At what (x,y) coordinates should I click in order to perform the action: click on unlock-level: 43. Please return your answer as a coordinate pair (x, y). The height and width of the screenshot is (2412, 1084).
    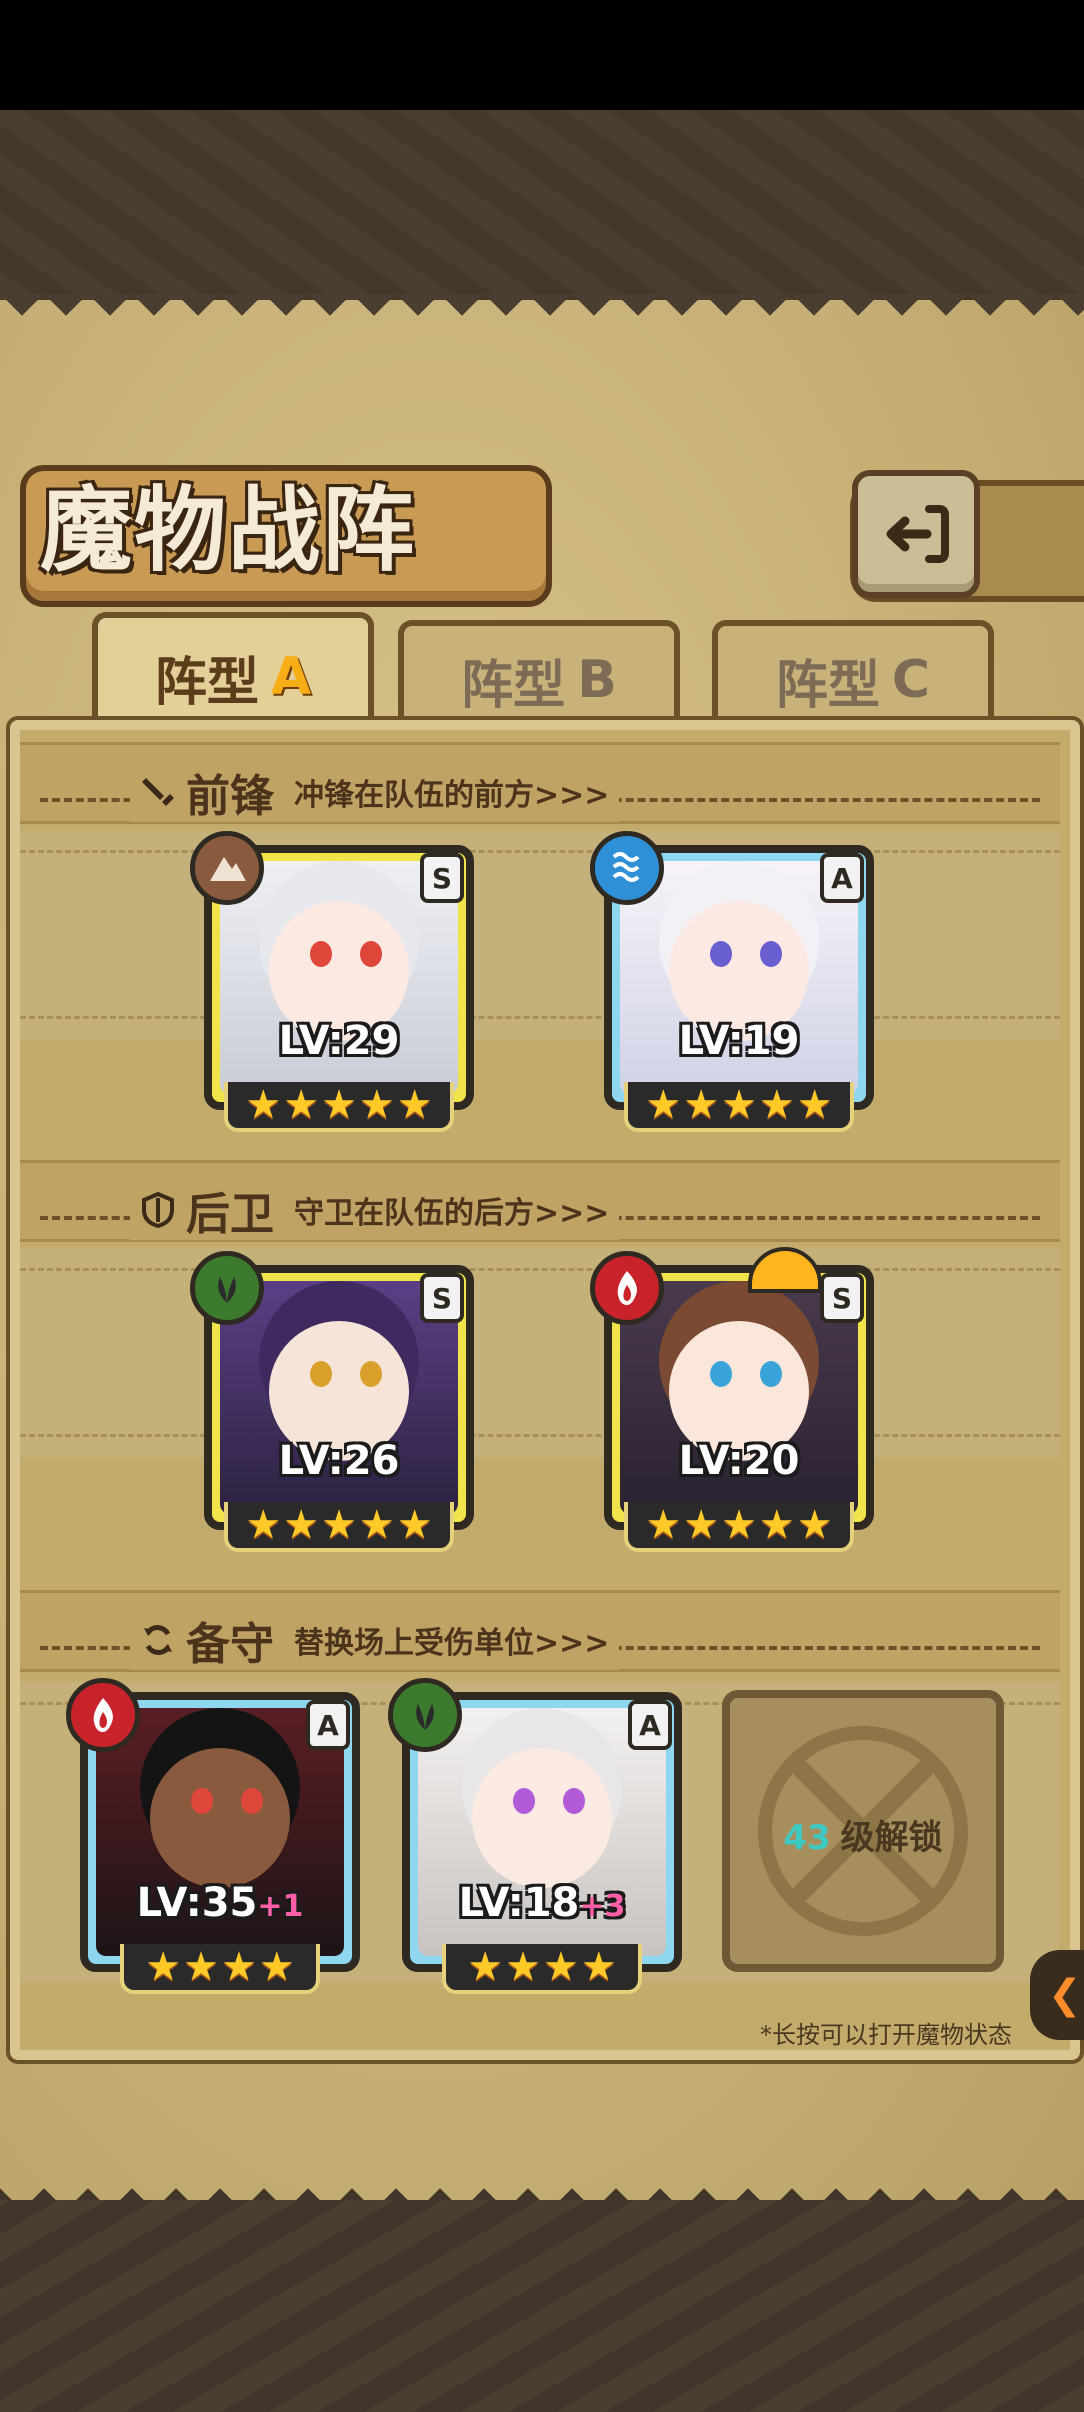
    Looking at the image, I should click on (807, 1838).